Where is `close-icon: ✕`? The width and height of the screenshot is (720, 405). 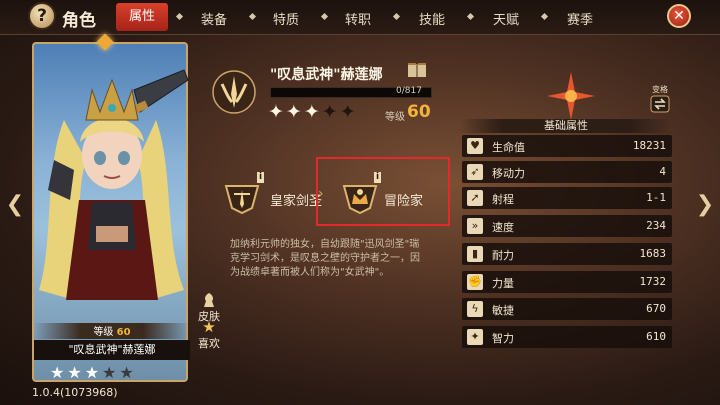 close-icon: ✕ is located at coordinates (679, 16).